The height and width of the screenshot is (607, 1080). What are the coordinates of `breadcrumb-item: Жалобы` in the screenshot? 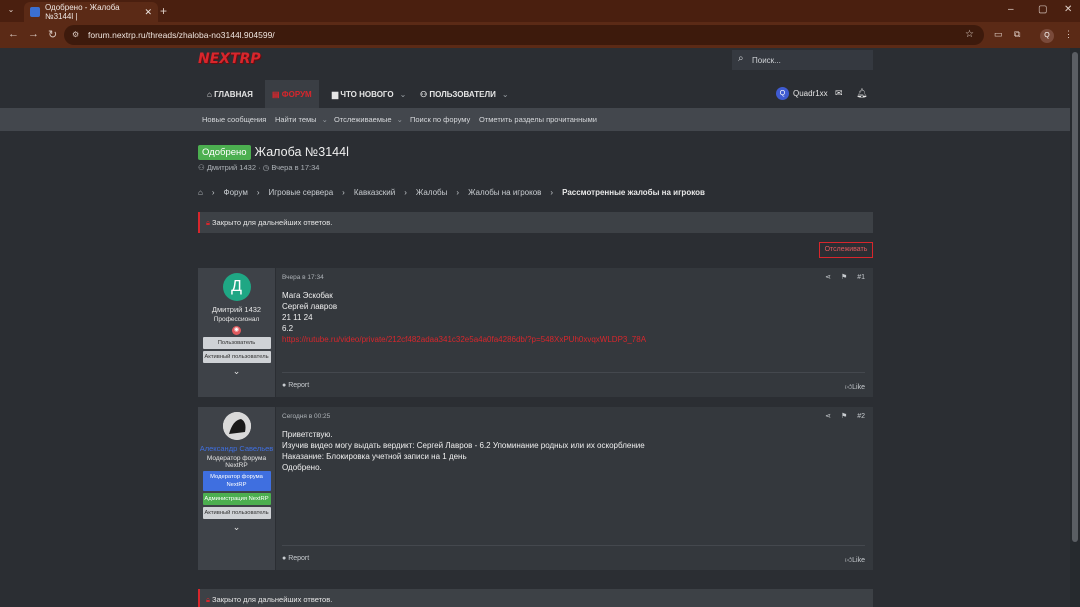 It's located at (431, 192).